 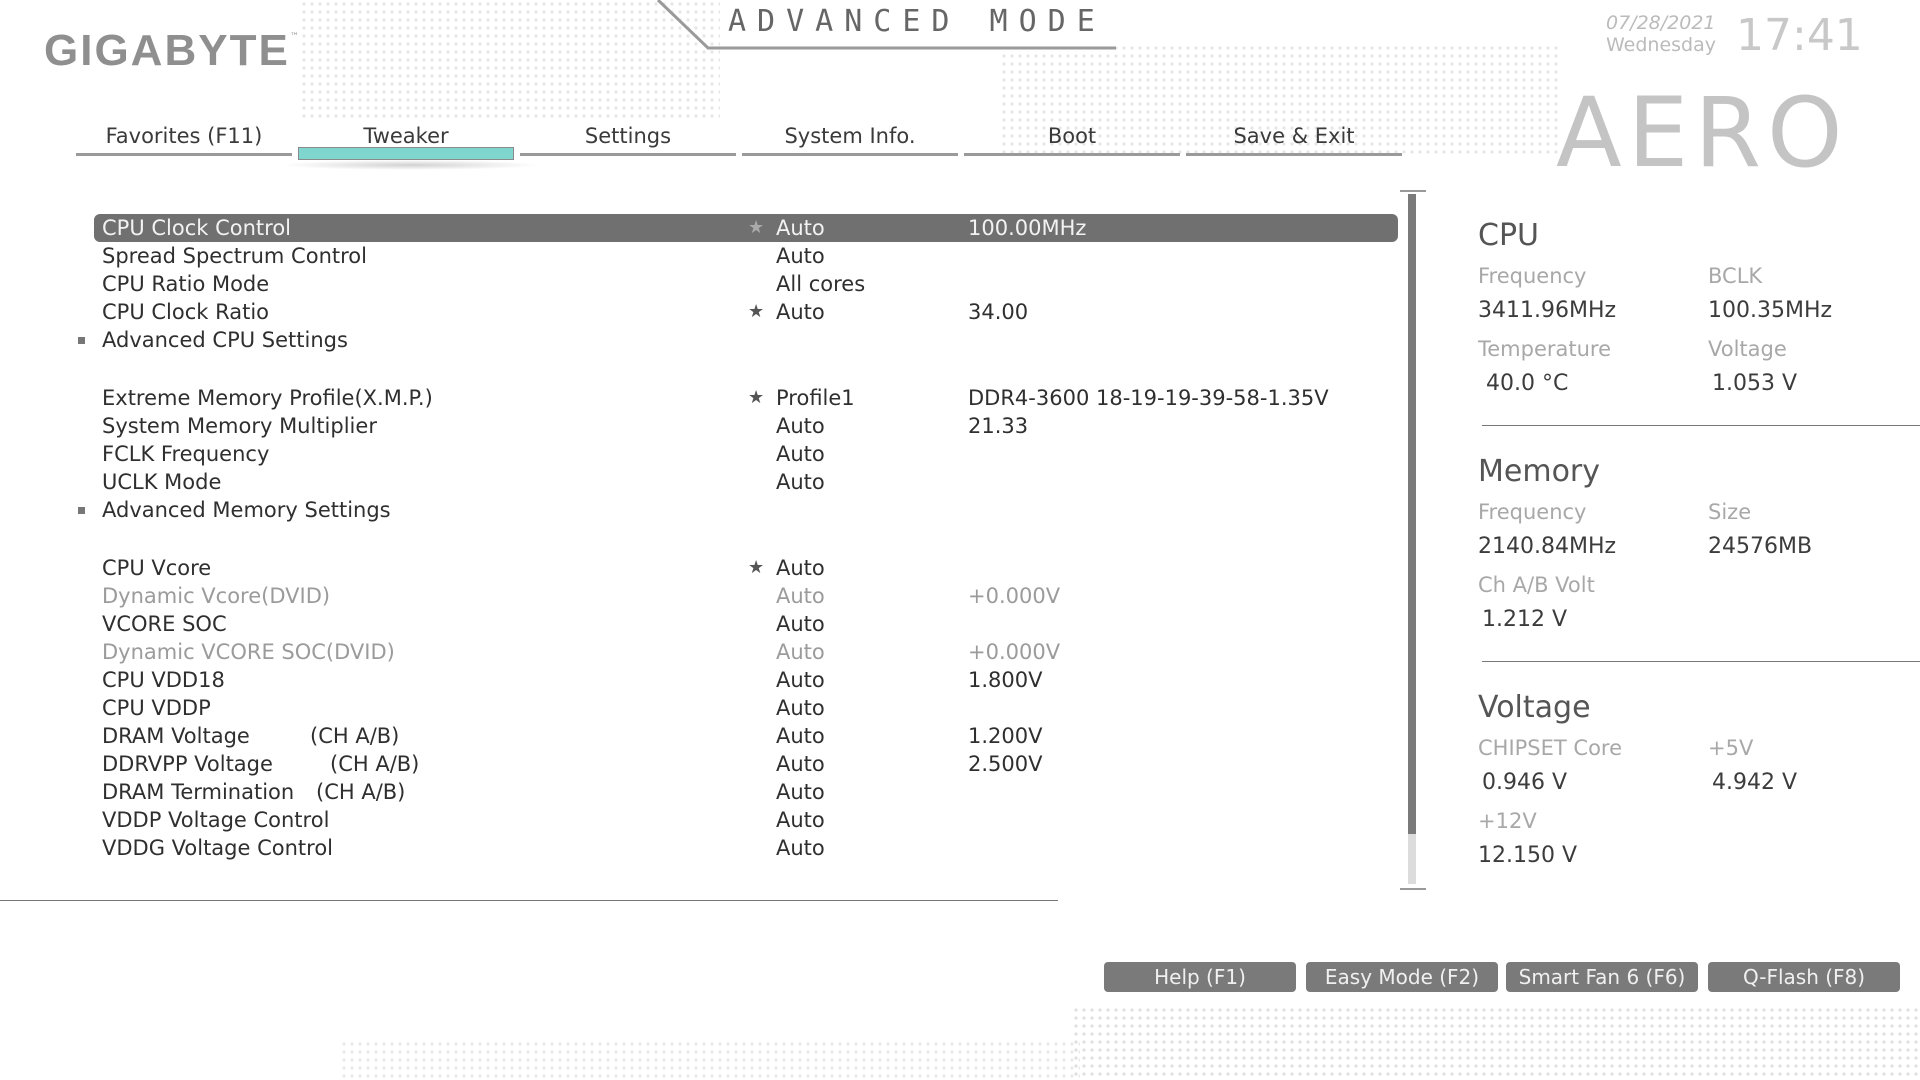 What do you see at coordinates (1804, 977) in the screenshot?
I see `q-flash-button: Q-Flash (F8)` at bounding box center [1804, 977].